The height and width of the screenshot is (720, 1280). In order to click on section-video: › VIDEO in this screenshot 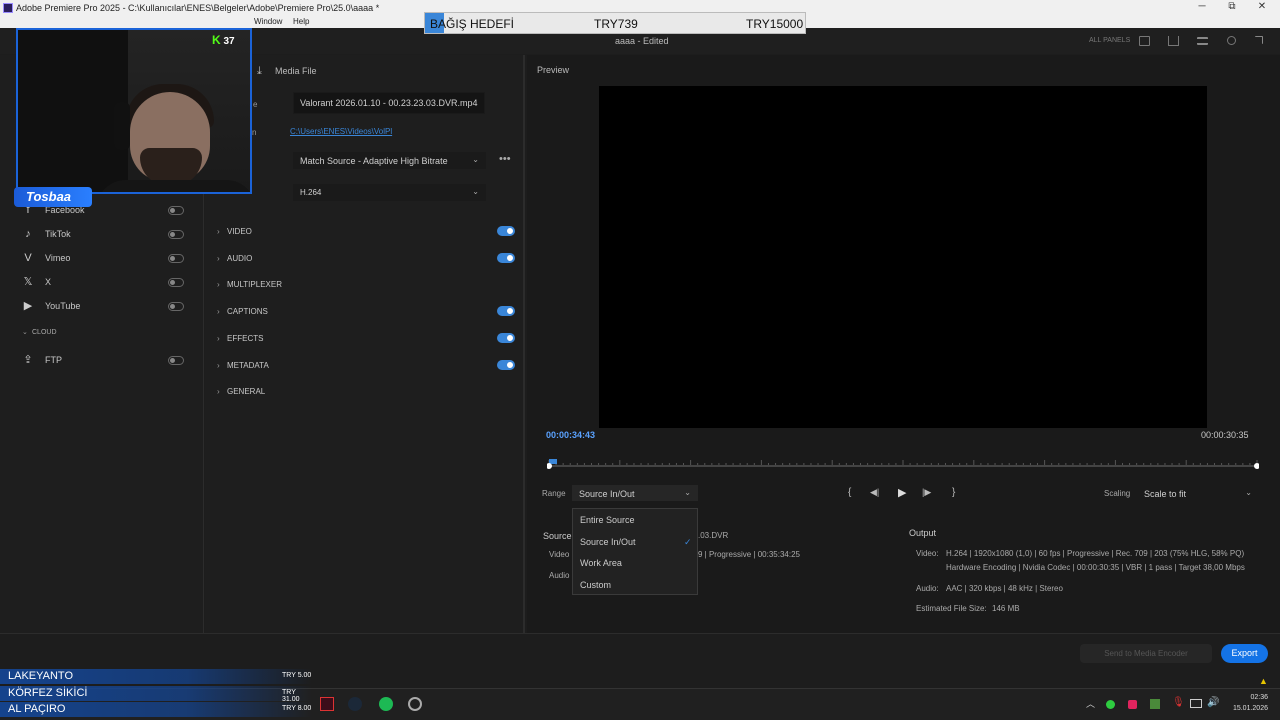, I will do `click(234, 231)`.